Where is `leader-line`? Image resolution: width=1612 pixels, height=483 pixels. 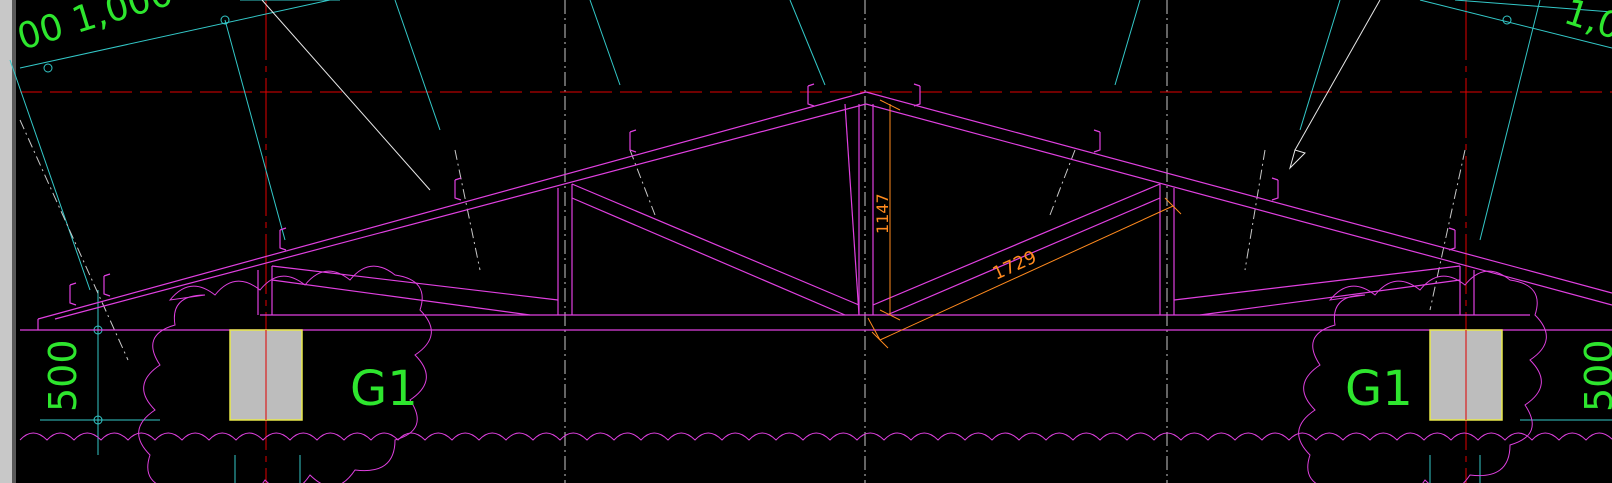 leader-line is located at coordinates (1337, 75).